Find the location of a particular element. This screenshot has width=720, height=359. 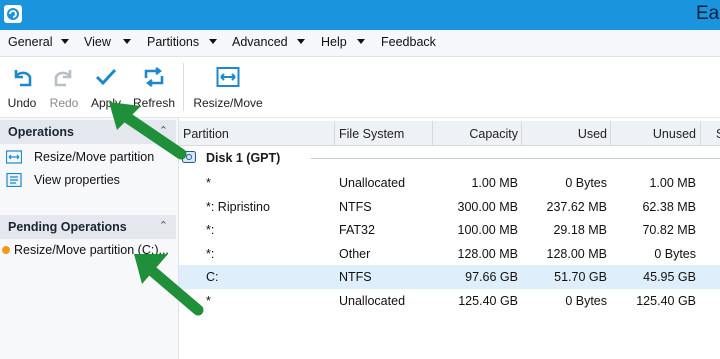

undo-label: Undo is located at coordinates (22, 103).